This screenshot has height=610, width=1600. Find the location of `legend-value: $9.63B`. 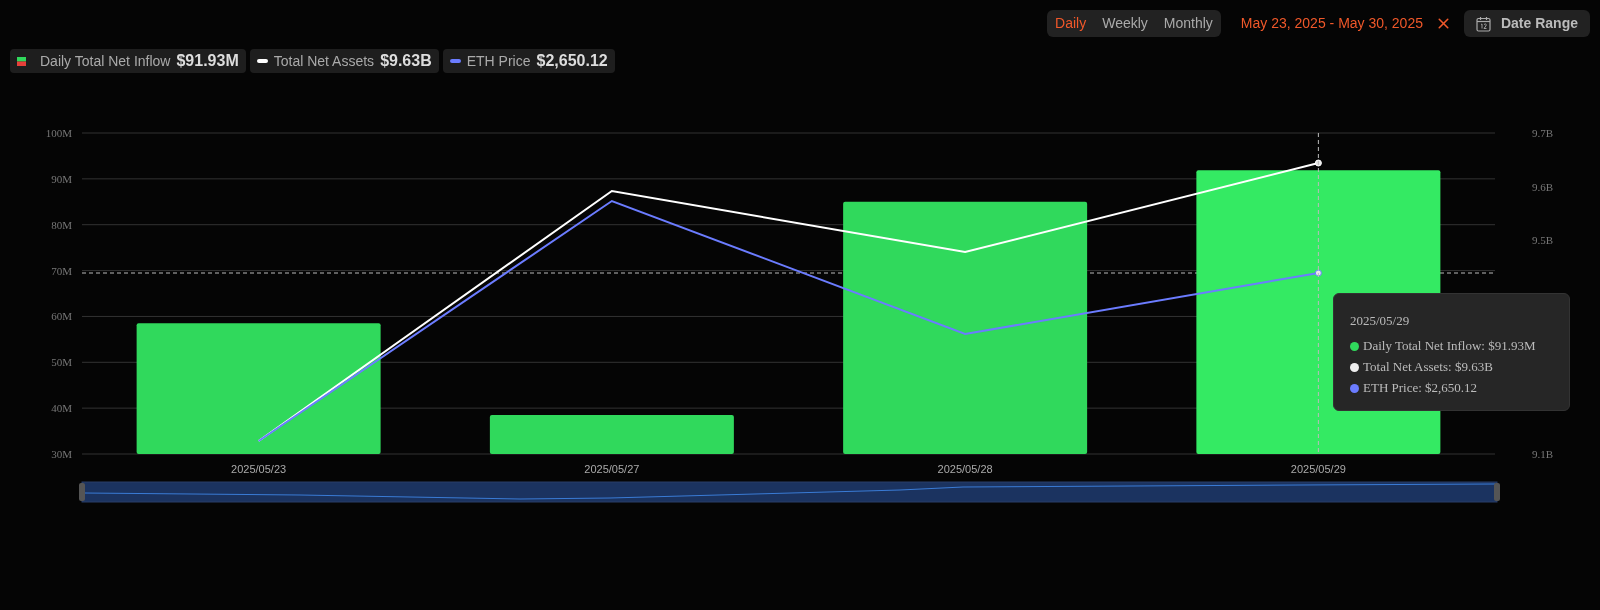

legend-value: $9.63B is located at coordinates (406, 61).